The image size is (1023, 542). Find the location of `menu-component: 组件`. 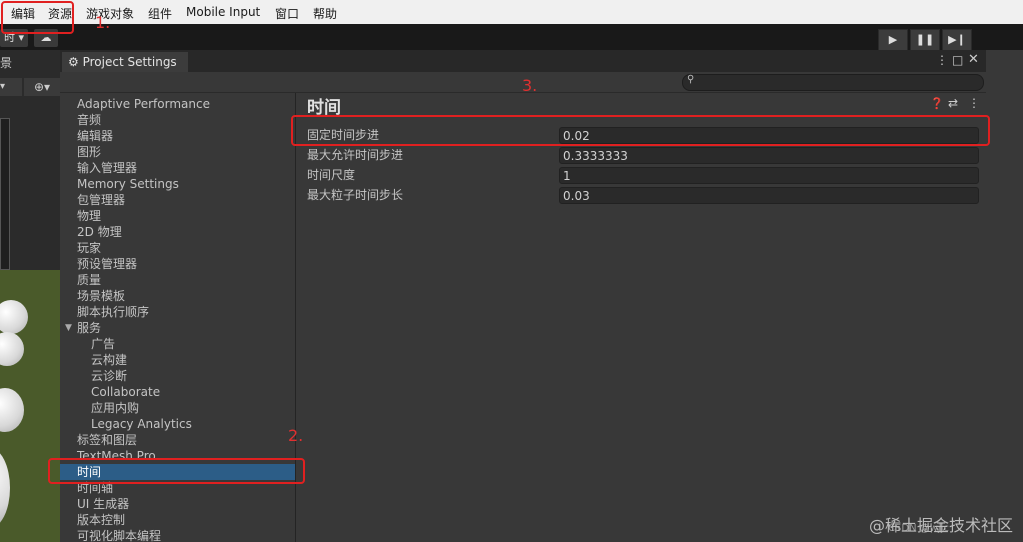

menu-component: 组件 is located at coordinates (160, 13).